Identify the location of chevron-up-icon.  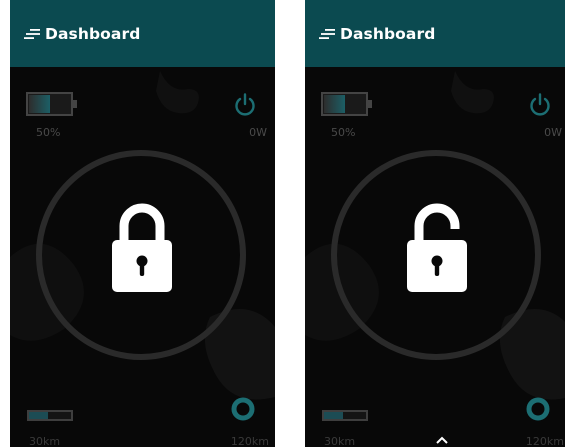
(442, 440).